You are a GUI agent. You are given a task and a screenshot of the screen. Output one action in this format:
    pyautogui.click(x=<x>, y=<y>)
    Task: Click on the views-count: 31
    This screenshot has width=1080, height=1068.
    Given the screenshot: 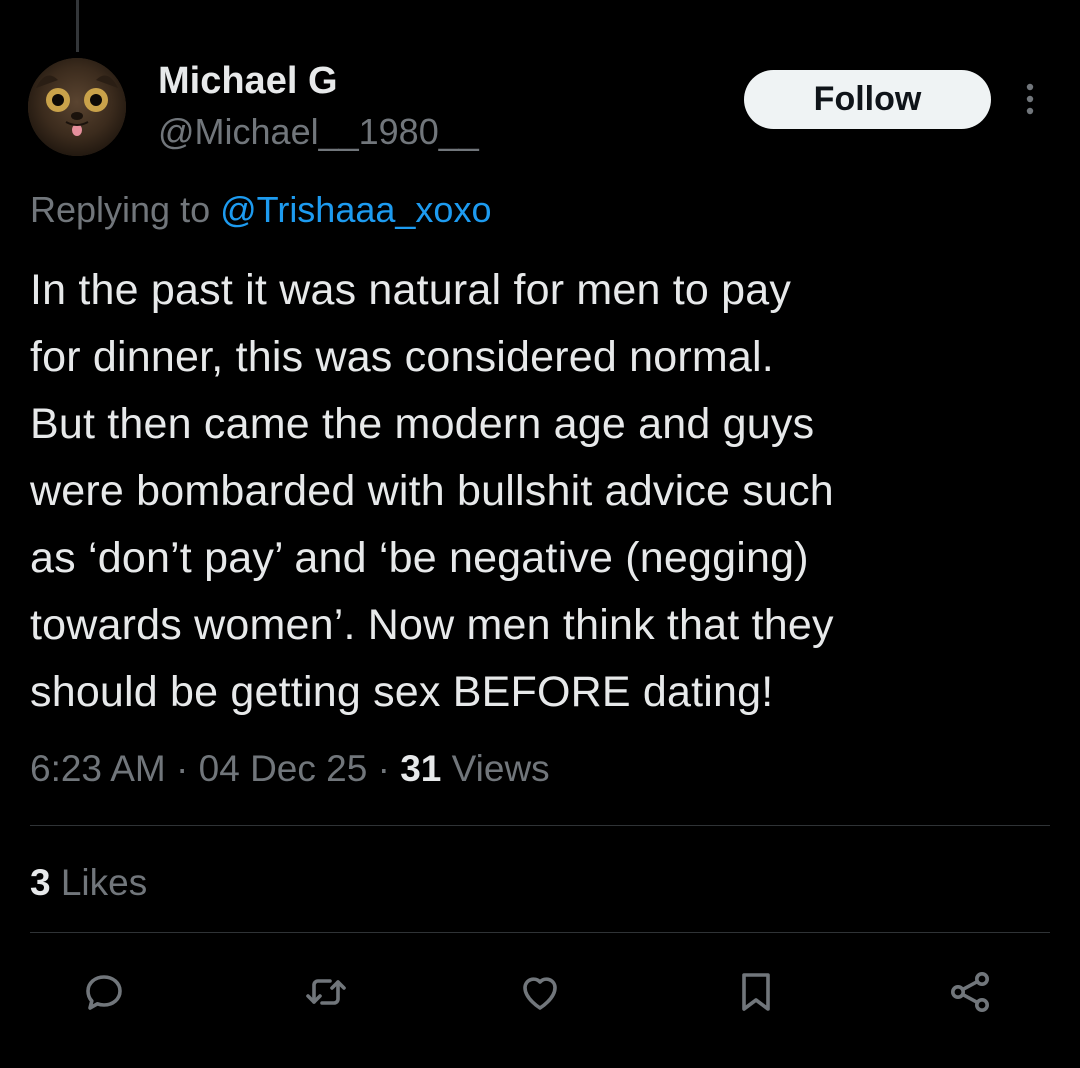 What is the action you would take?
    pyautogui.click(x=421, y=768)
    